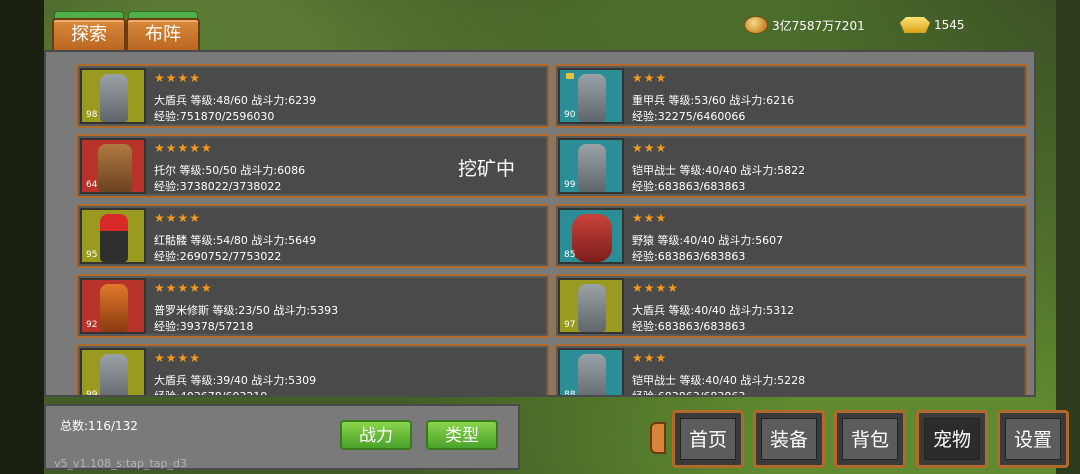 The image size is (1080, 474). I want to click on nav-home-button: 首页, so click(708, 439).